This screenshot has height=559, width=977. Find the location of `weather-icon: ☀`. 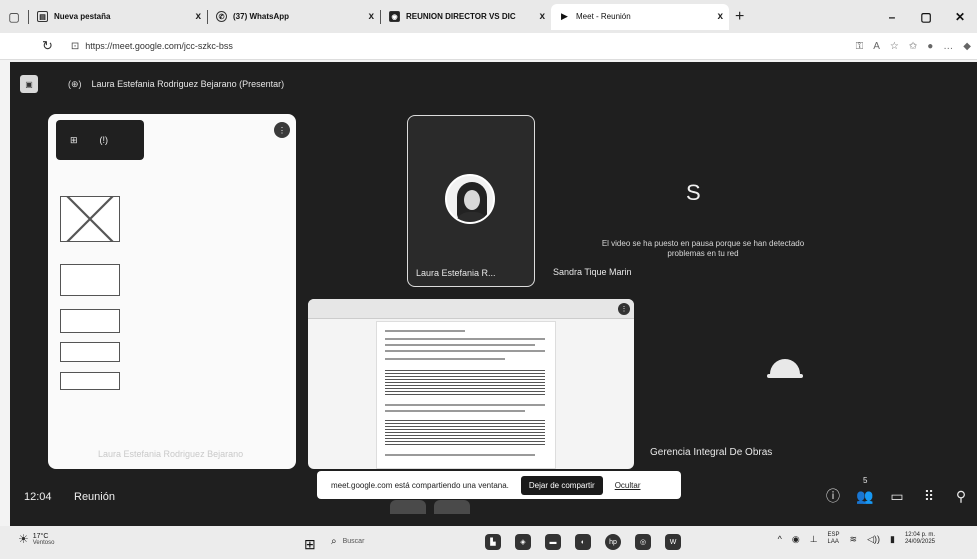

weather-icon: ☀ is located at coordinates (23, 539).